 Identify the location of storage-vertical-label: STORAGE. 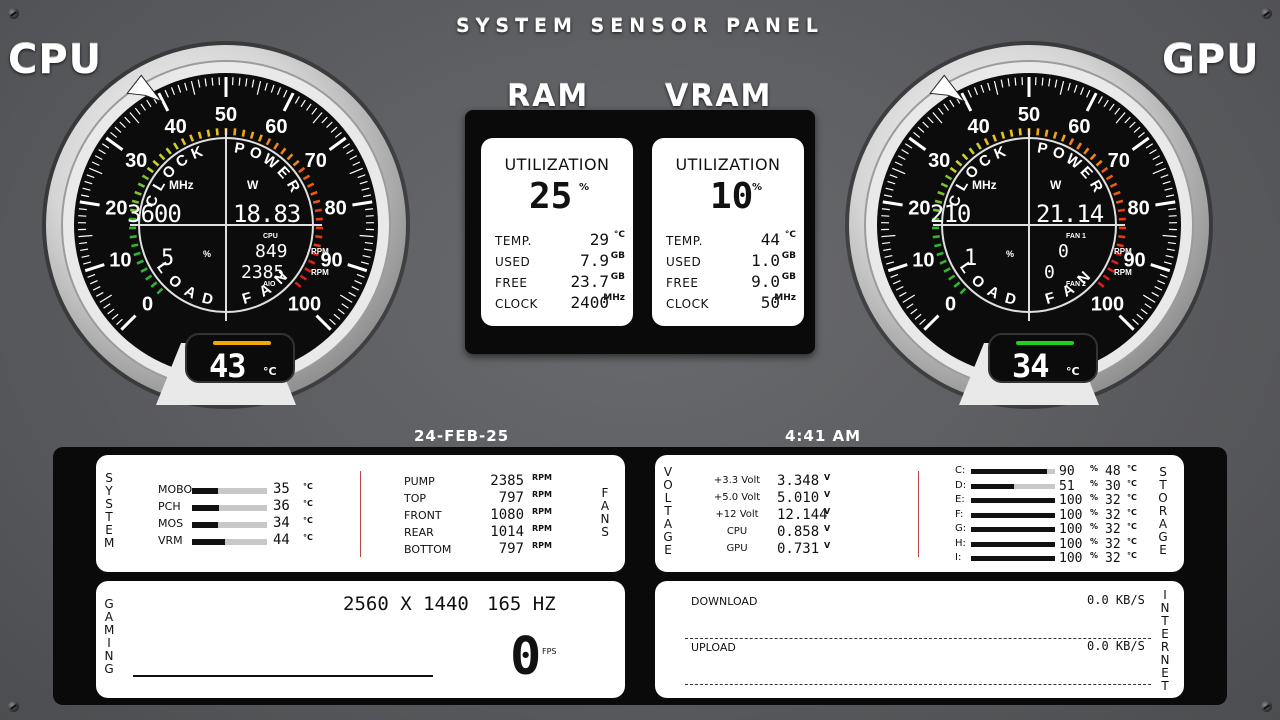
(1163, 511).